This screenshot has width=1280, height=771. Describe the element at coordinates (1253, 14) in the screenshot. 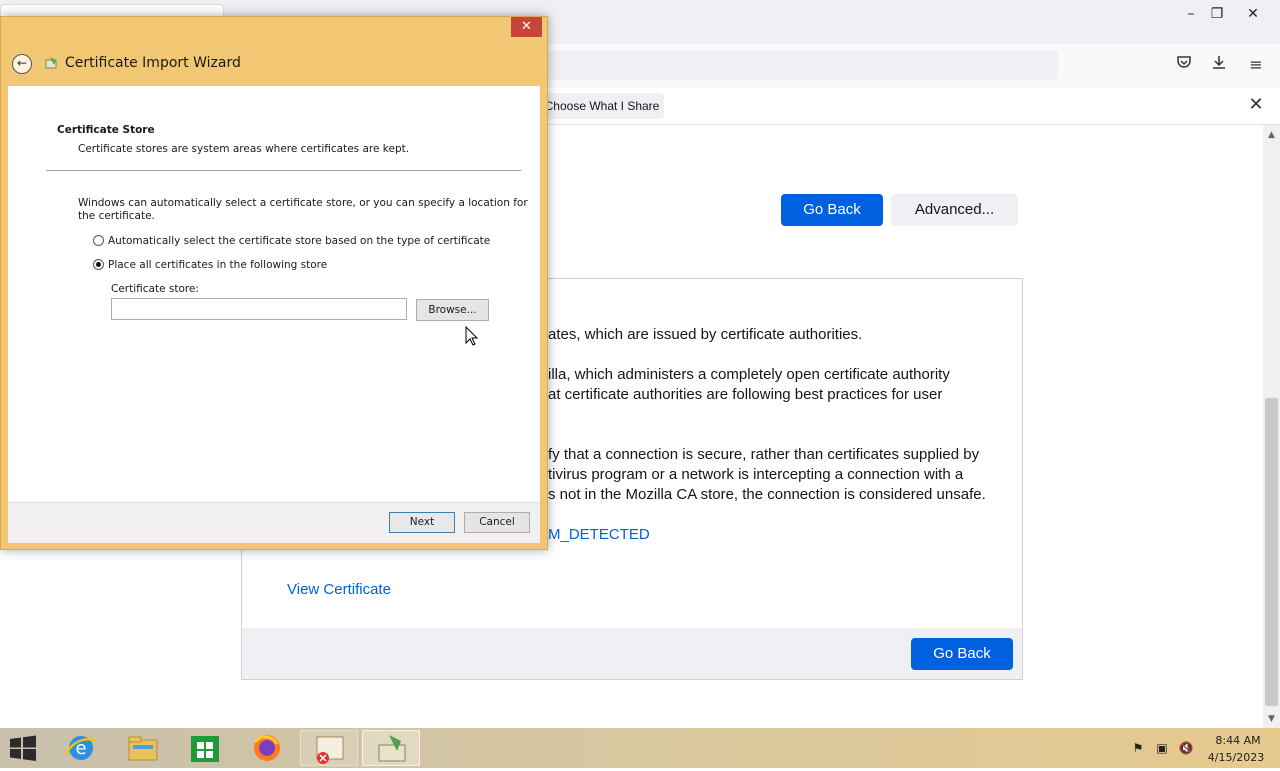

I see `close-window-icon: ✕` at that location.